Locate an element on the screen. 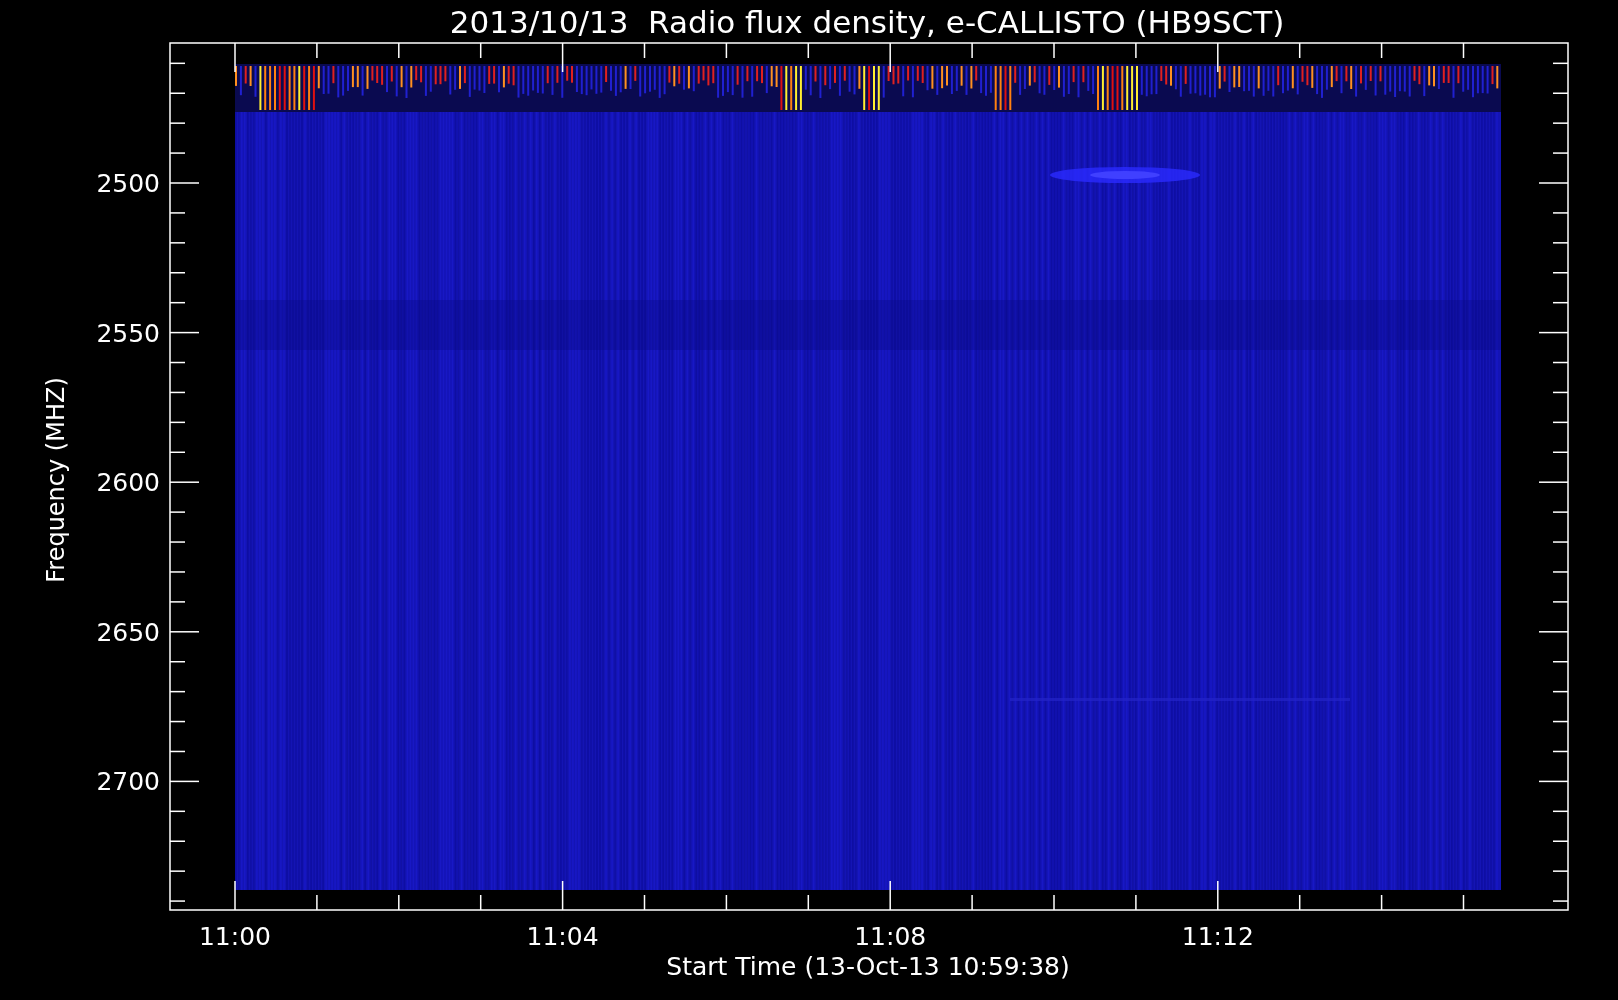 The height and width of the screenshot is (1000, 1618). tick-label: 2650 is located at coordinates (128, 632).